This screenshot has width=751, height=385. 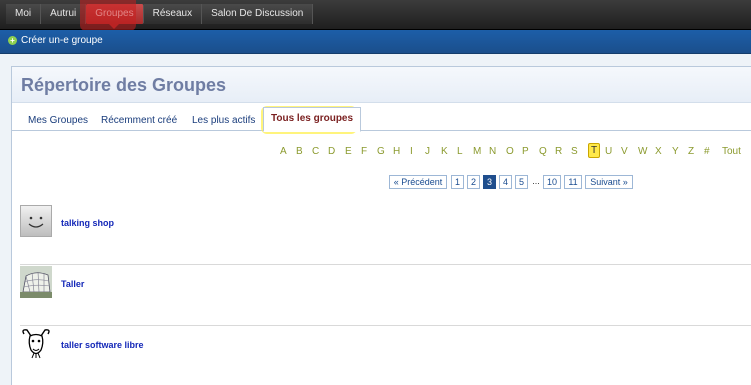 I want to click on smiley-icon, so click(x=36, y=221).